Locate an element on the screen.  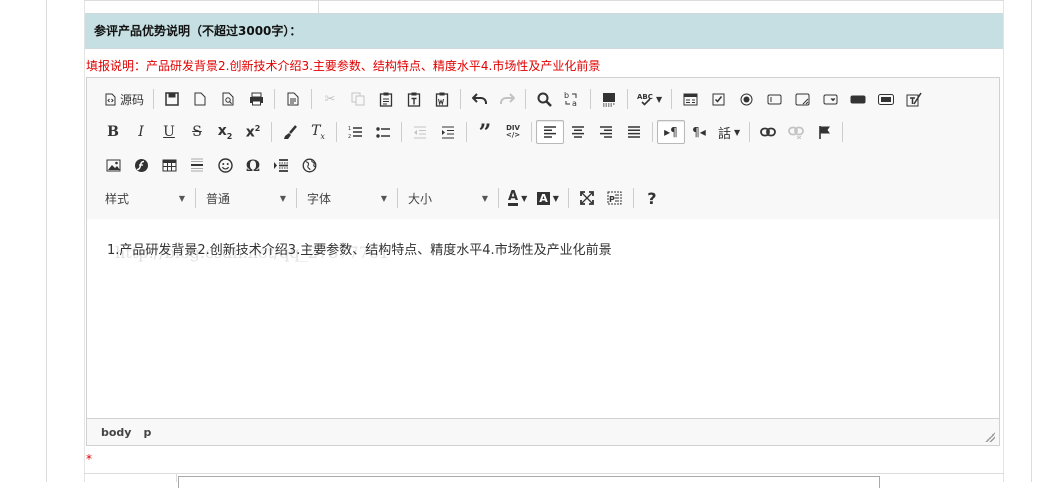
next-input-field is located at coordinates (529, 482).